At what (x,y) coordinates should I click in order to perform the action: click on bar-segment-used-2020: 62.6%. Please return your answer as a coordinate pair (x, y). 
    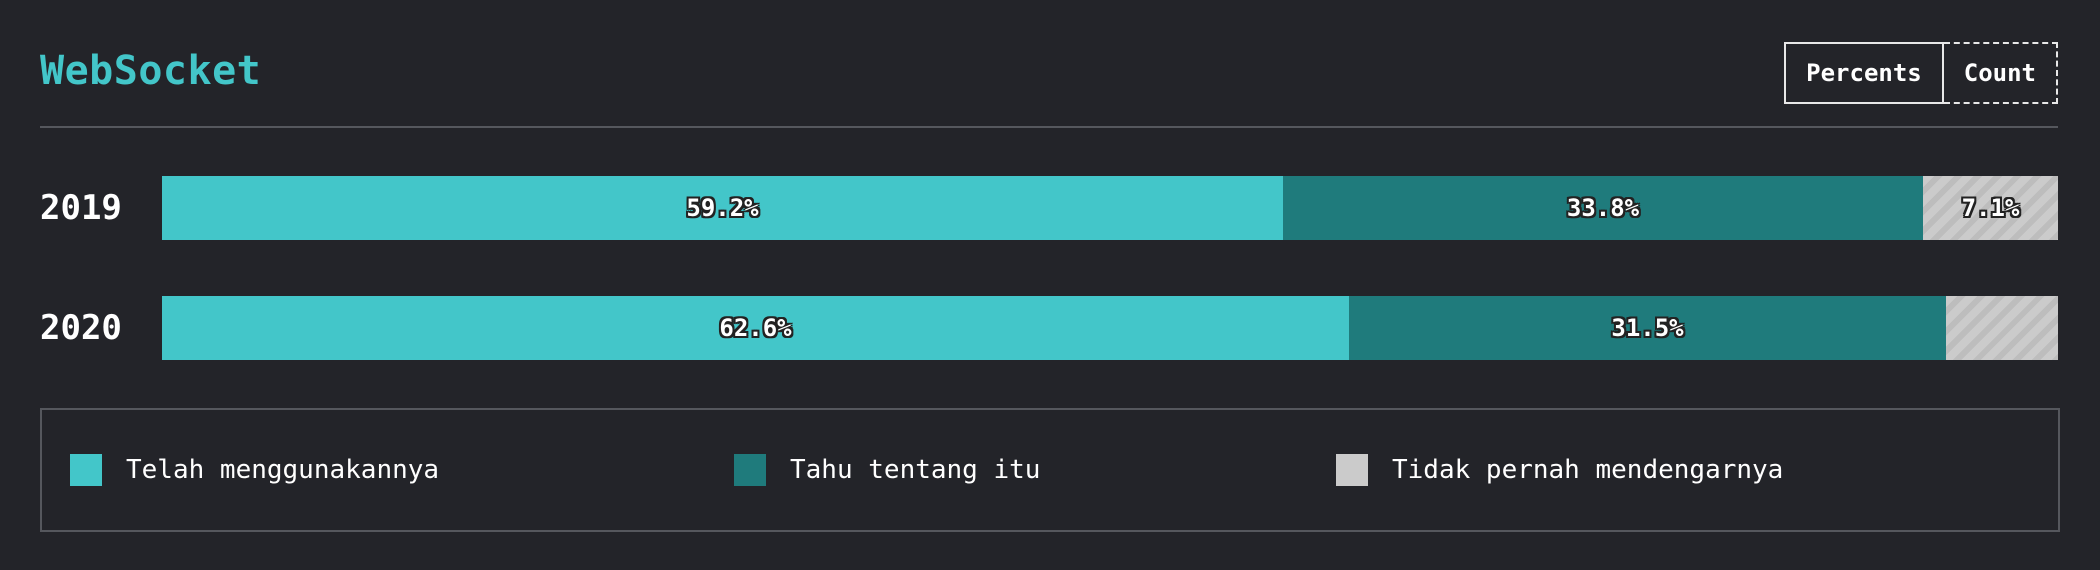
    Looking at the image, I should click on (755, 328).